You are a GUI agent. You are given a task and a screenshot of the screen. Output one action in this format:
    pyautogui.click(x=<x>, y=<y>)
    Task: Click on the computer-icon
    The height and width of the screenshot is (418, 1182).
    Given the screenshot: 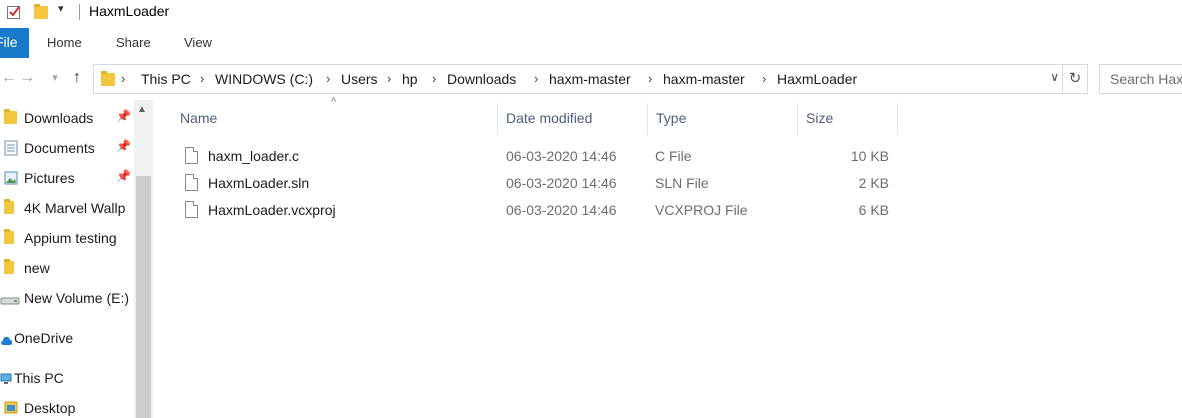 What is the action you would take?
    pyautogui.click(x=6, y=380)
    